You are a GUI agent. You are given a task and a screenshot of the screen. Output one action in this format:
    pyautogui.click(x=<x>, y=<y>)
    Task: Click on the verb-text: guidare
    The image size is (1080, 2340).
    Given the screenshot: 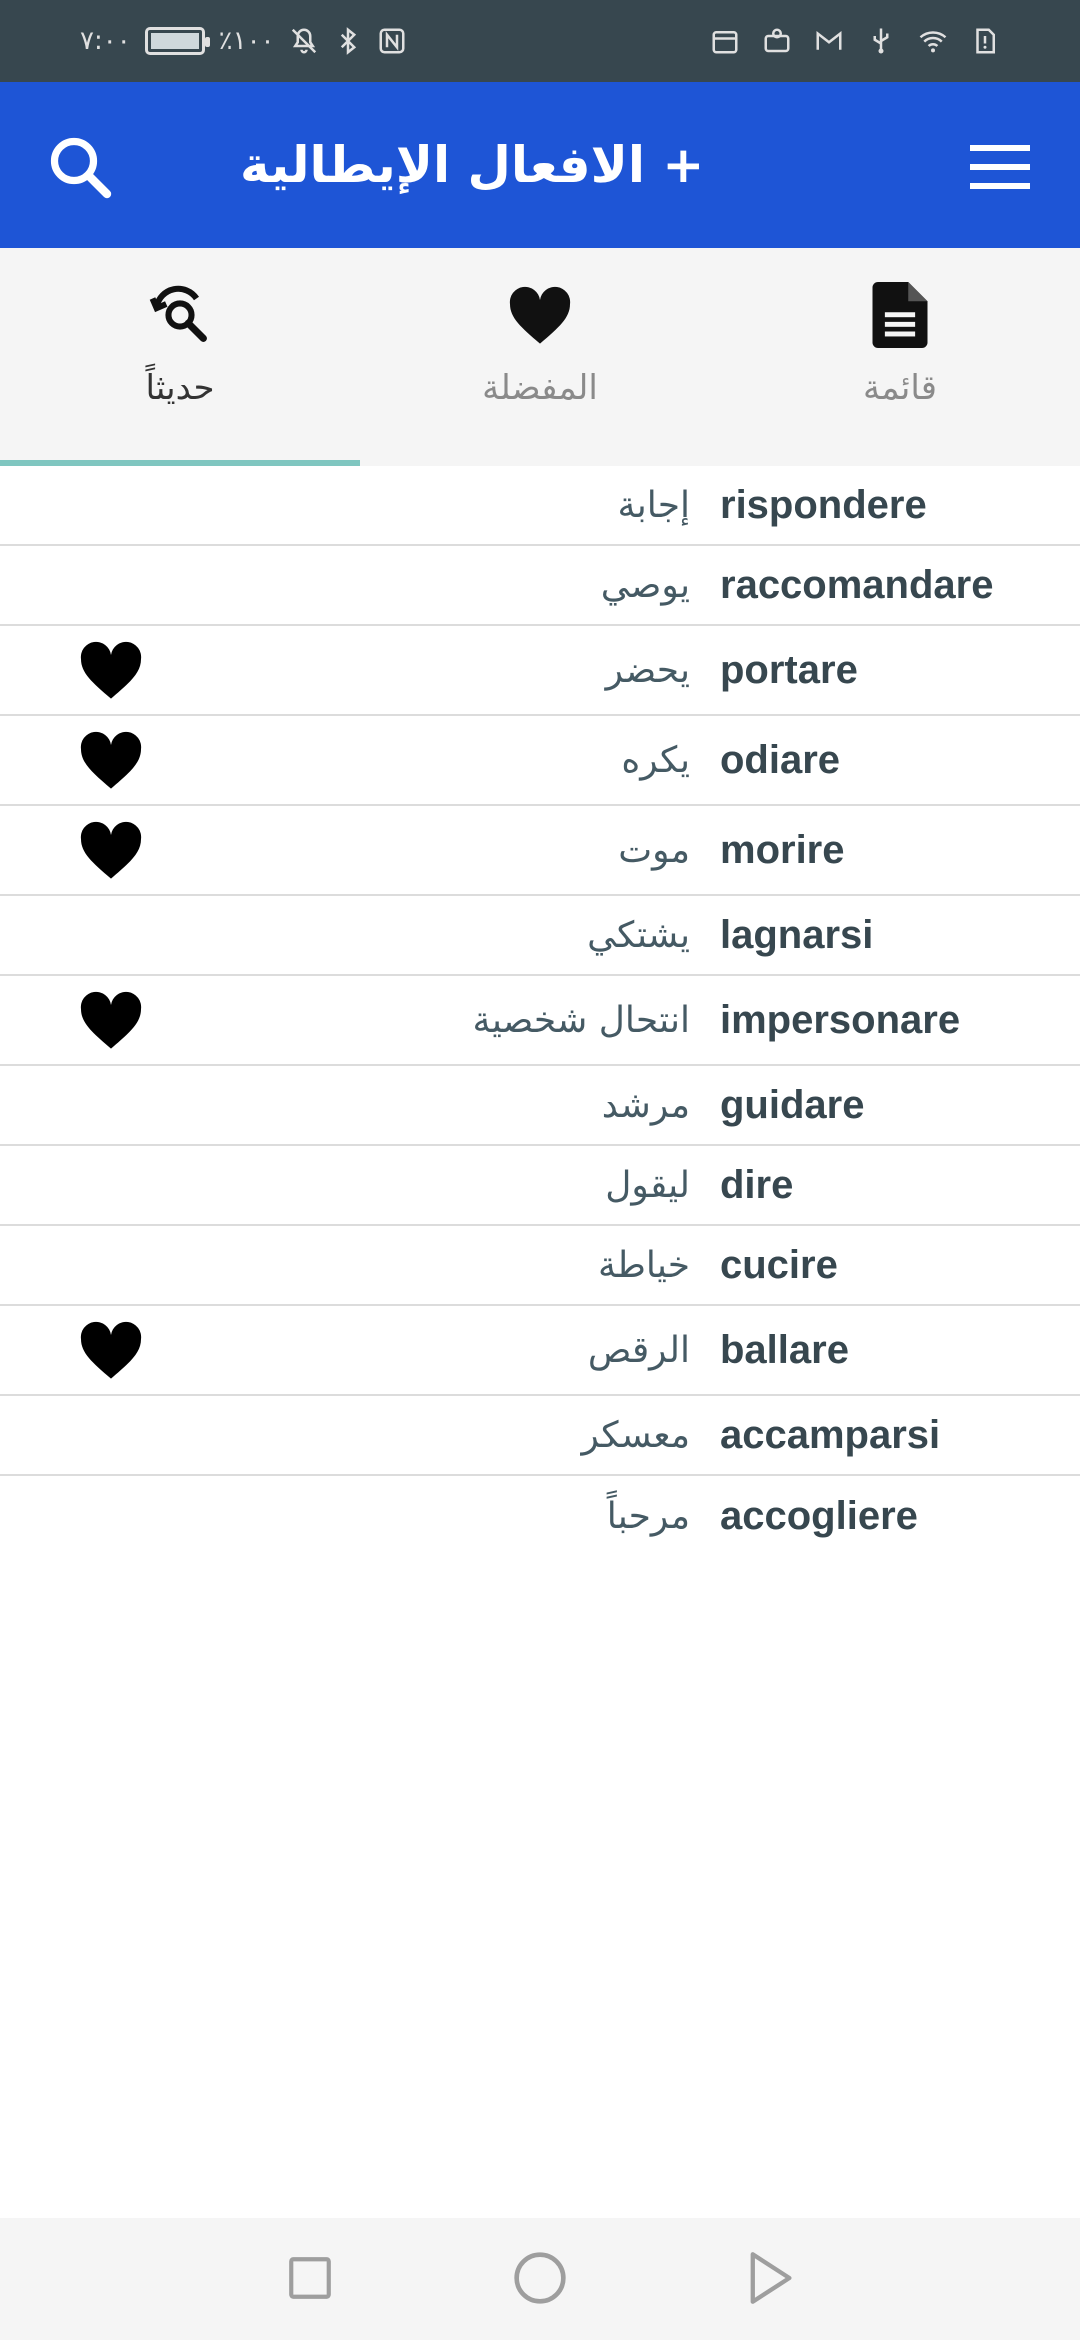 What is the action you would take?
    pyautogui.click(x=792, y=1104)
    